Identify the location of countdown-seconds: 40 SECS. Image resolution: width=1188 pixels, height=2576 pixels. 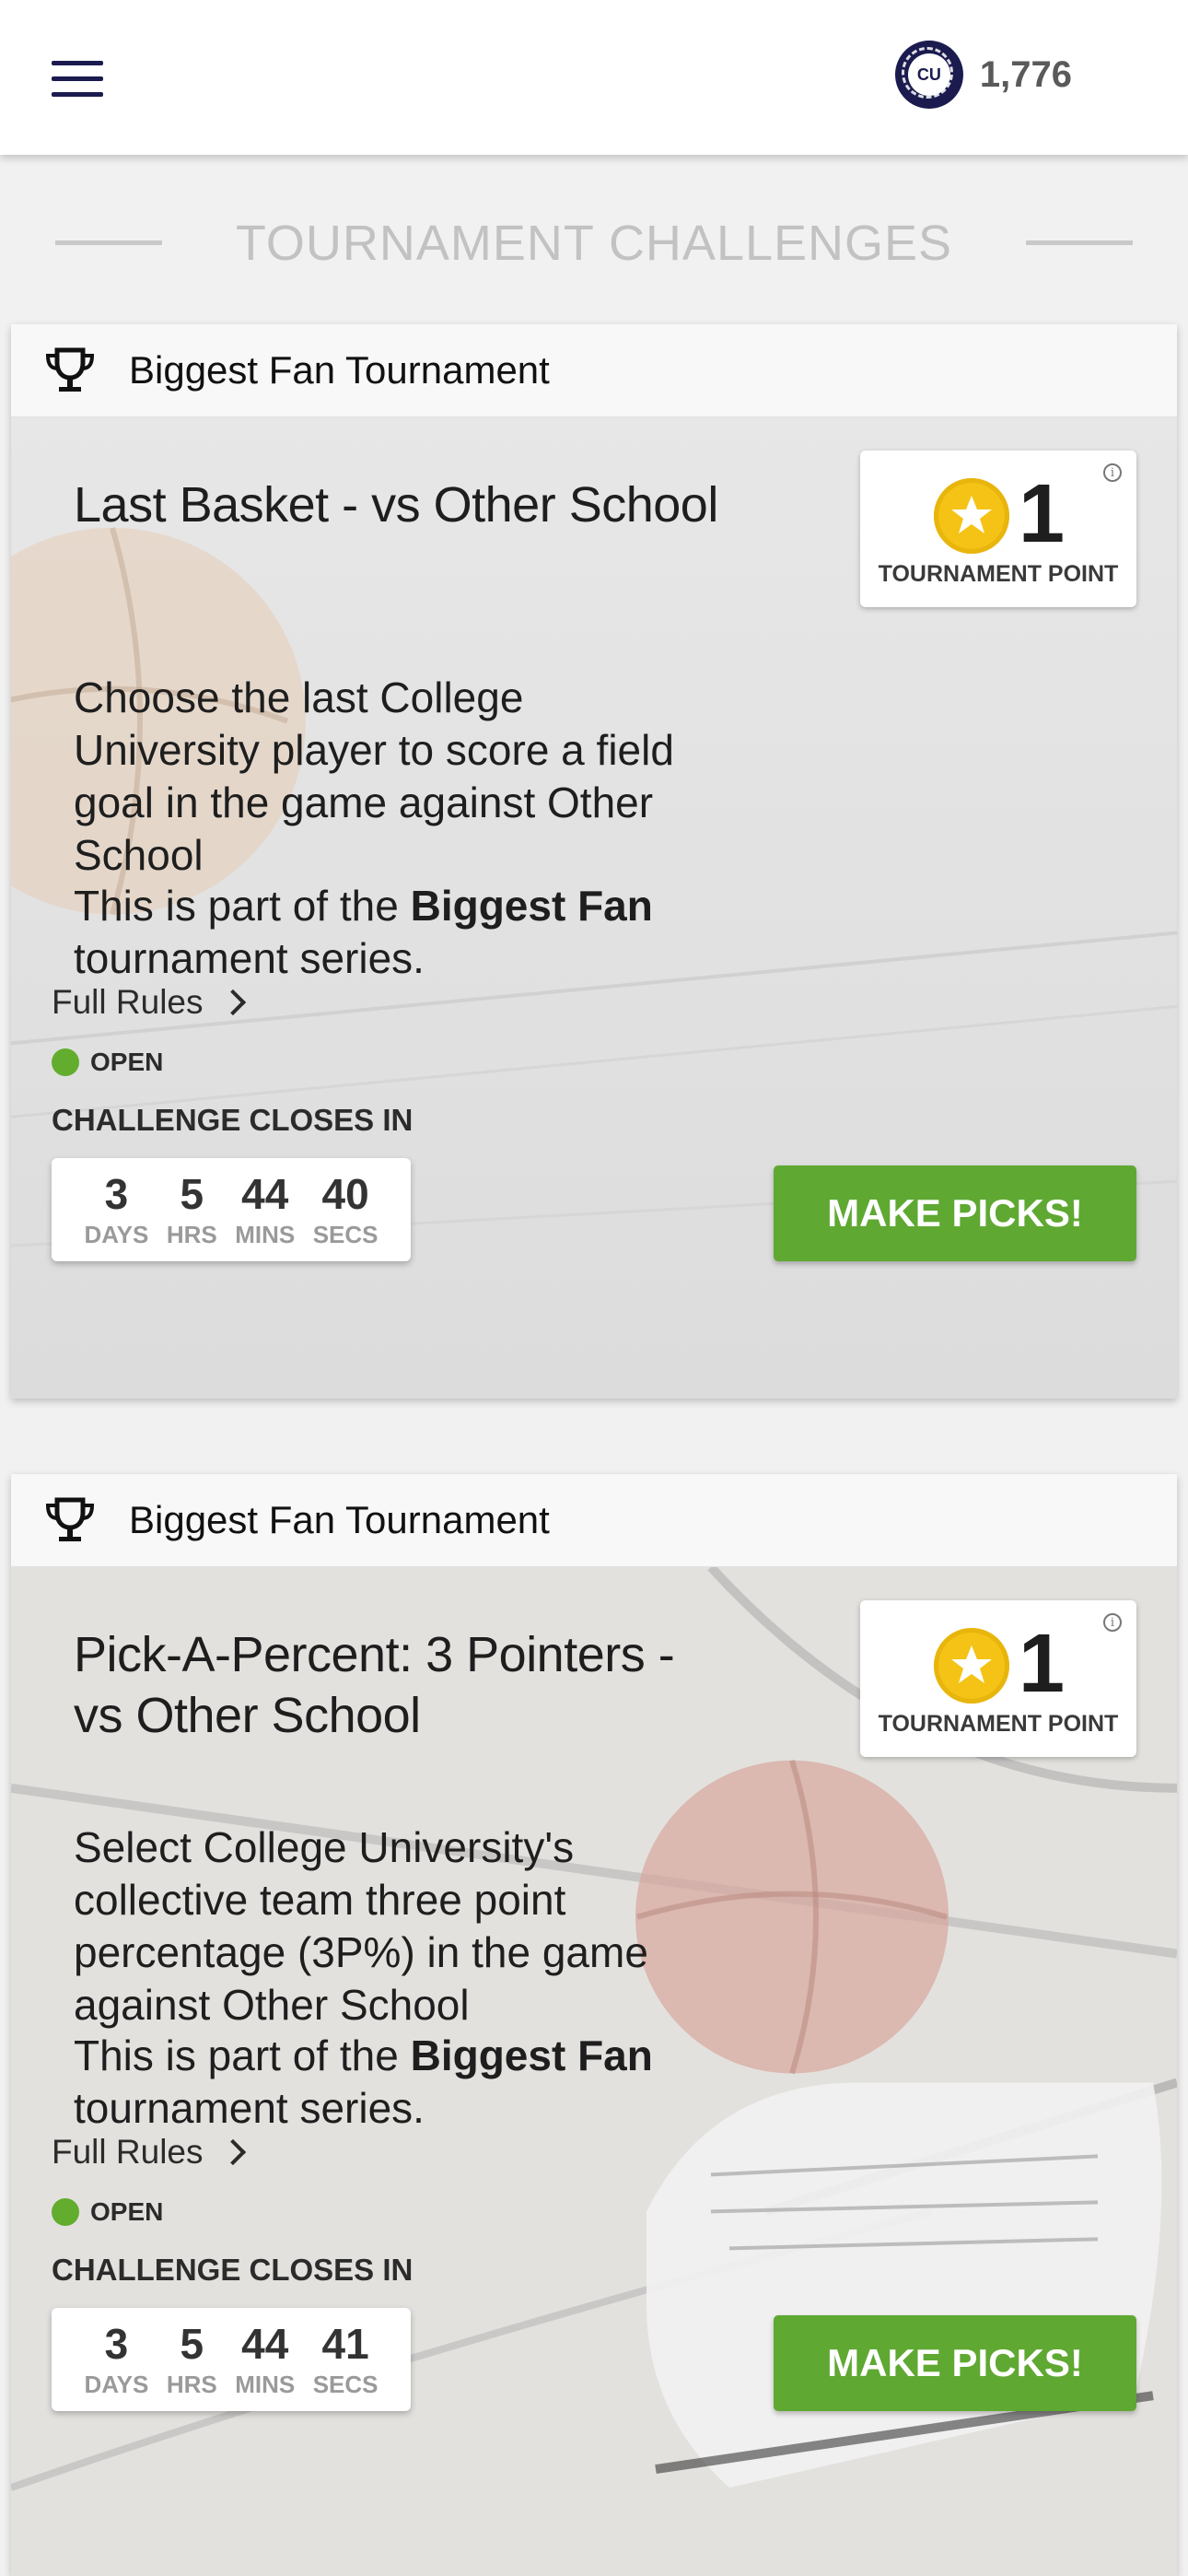
(346, 1209).